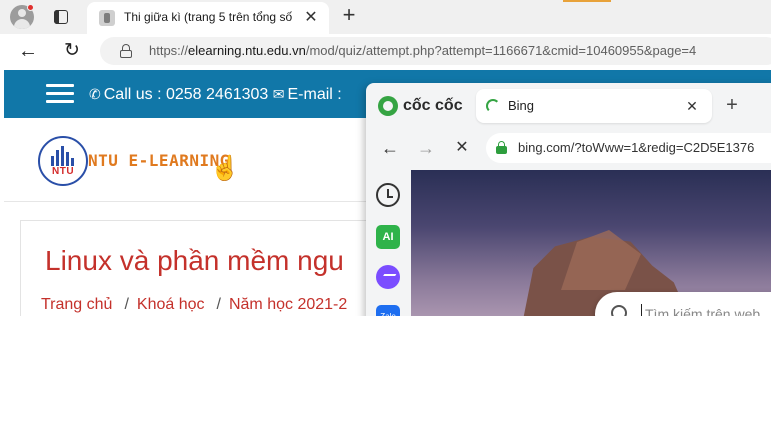 This screenshot has height=440, width=771. I want to click on tab-quiz: Thi giữa kì (trang 5 trên tổng số 1 ✕, so click(208, 18).